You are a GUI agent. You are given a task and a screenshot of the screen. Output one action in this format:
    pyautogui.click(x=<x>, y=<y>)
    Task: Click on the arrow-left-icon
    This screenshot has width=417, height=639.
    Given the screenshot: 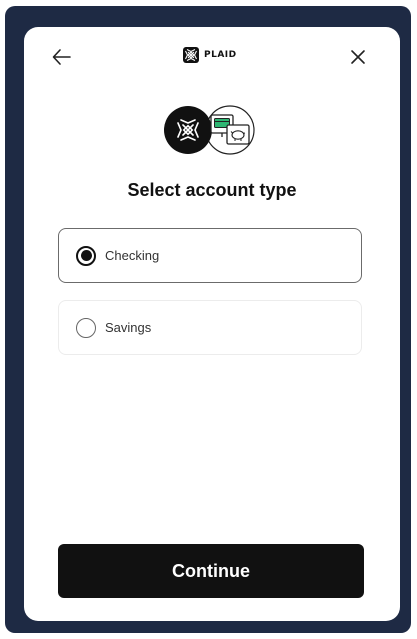 What is the action you would take?
    pyautogui.click(x=61, y=57)
    